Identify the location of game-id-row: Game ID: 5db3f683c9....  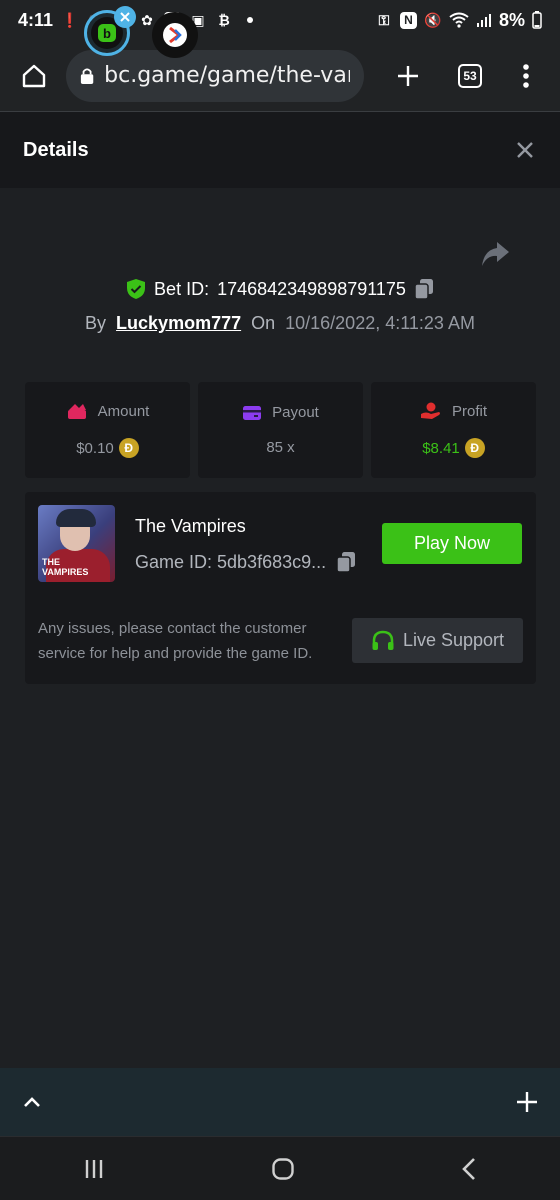
(245, 562).